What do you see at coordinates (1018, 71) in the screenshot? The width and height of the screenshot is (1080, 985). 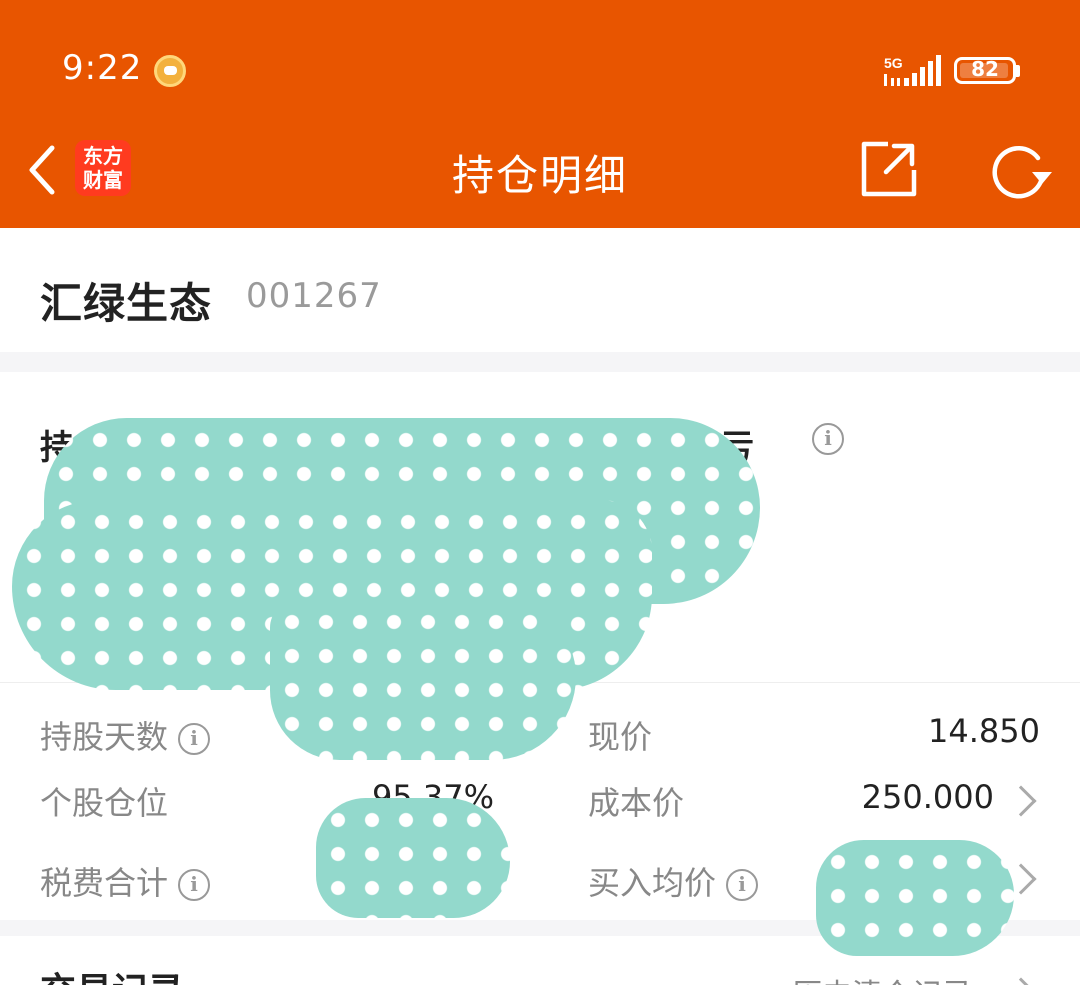 I see `battery-tip` at bounding box center [1018, 71].